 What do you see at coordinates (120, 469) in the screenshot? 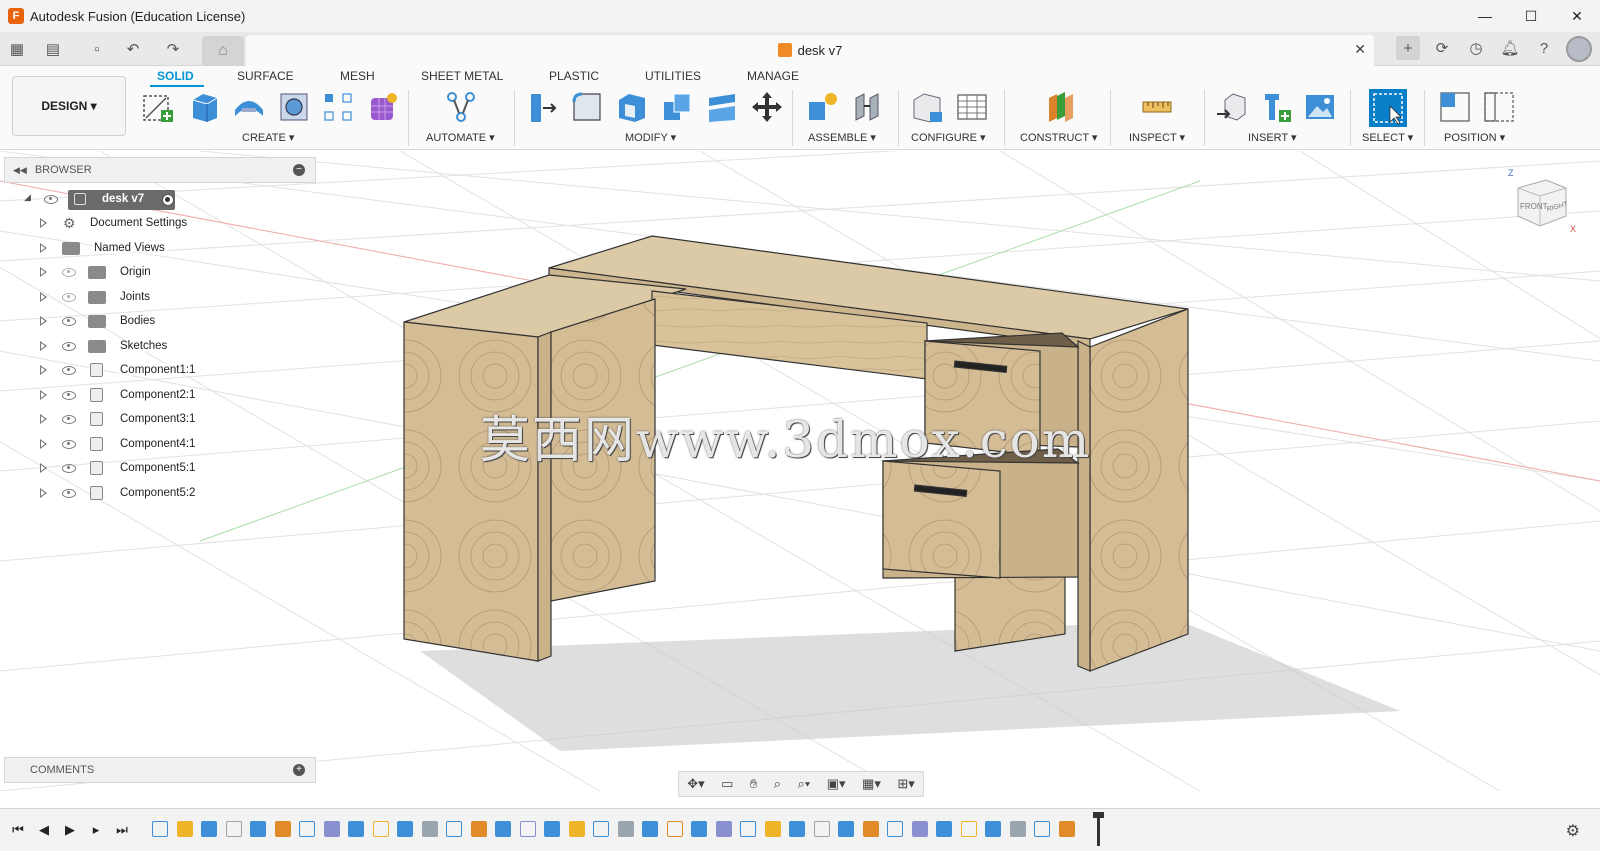
I see `browser-item-component5-1: Component5:1` at bounding box center [120, 469].